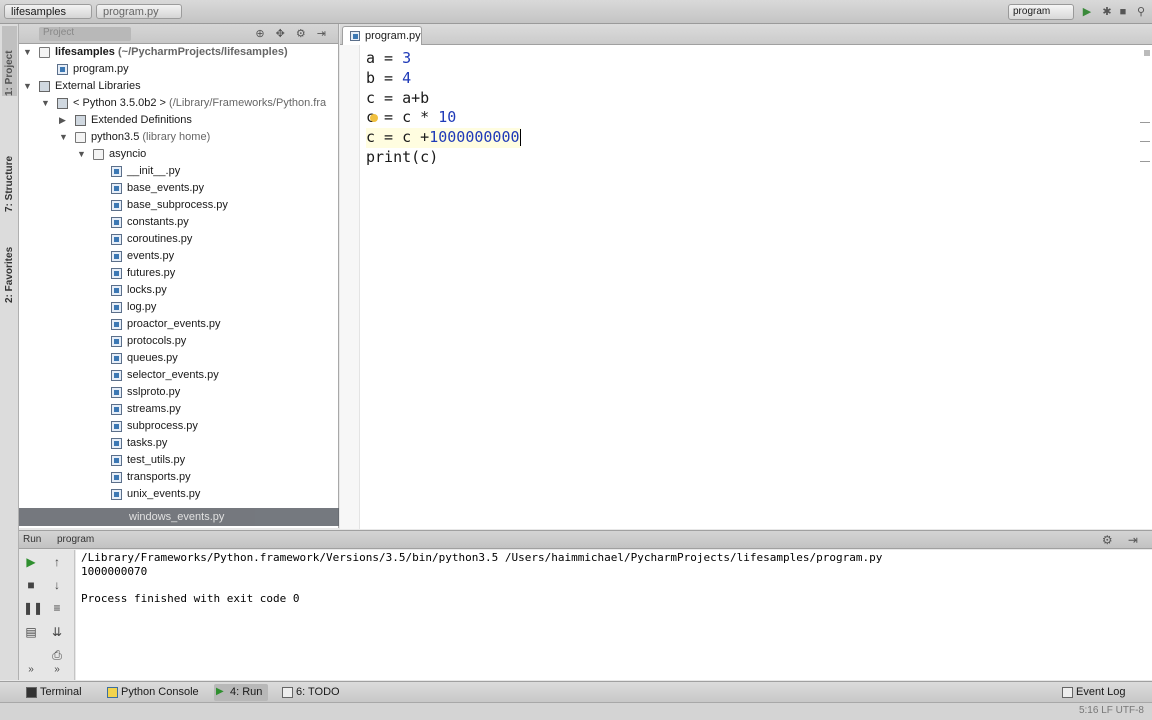 The width and height of the screenshot is (1152, 720). What do you see at coordinates (101, 69) in the screenshot?
I see `tree-item-label: program.py` at bounding box center [101, 69].